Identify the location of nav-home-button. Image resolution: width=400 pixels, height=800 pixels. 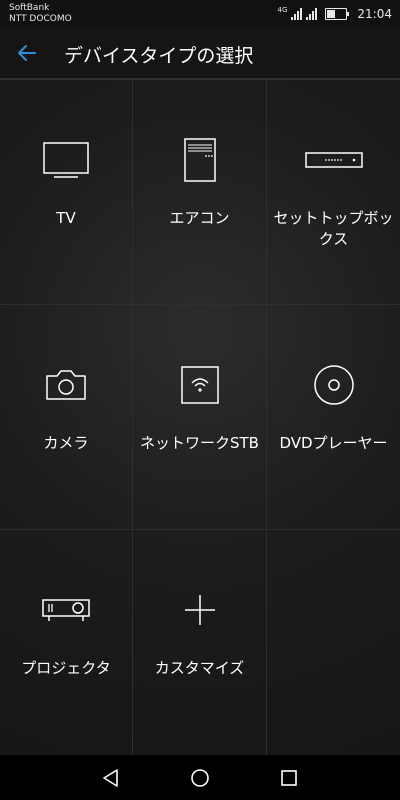
(200, 778).